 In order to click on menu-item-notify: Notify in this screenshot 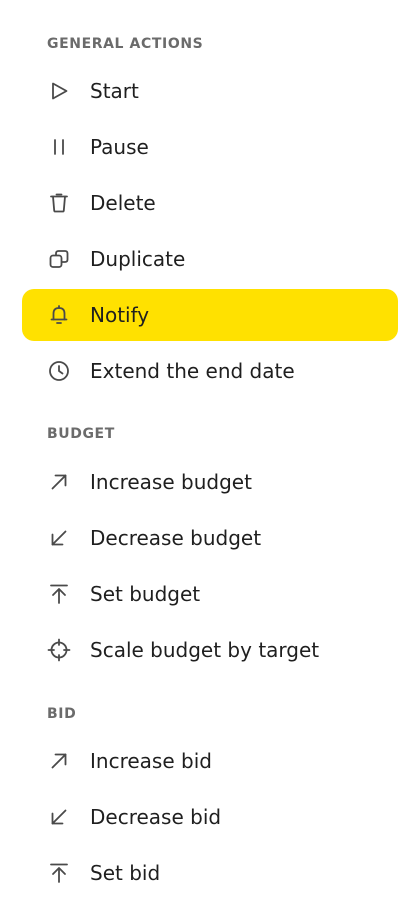, I will do `click(210, 315)`.